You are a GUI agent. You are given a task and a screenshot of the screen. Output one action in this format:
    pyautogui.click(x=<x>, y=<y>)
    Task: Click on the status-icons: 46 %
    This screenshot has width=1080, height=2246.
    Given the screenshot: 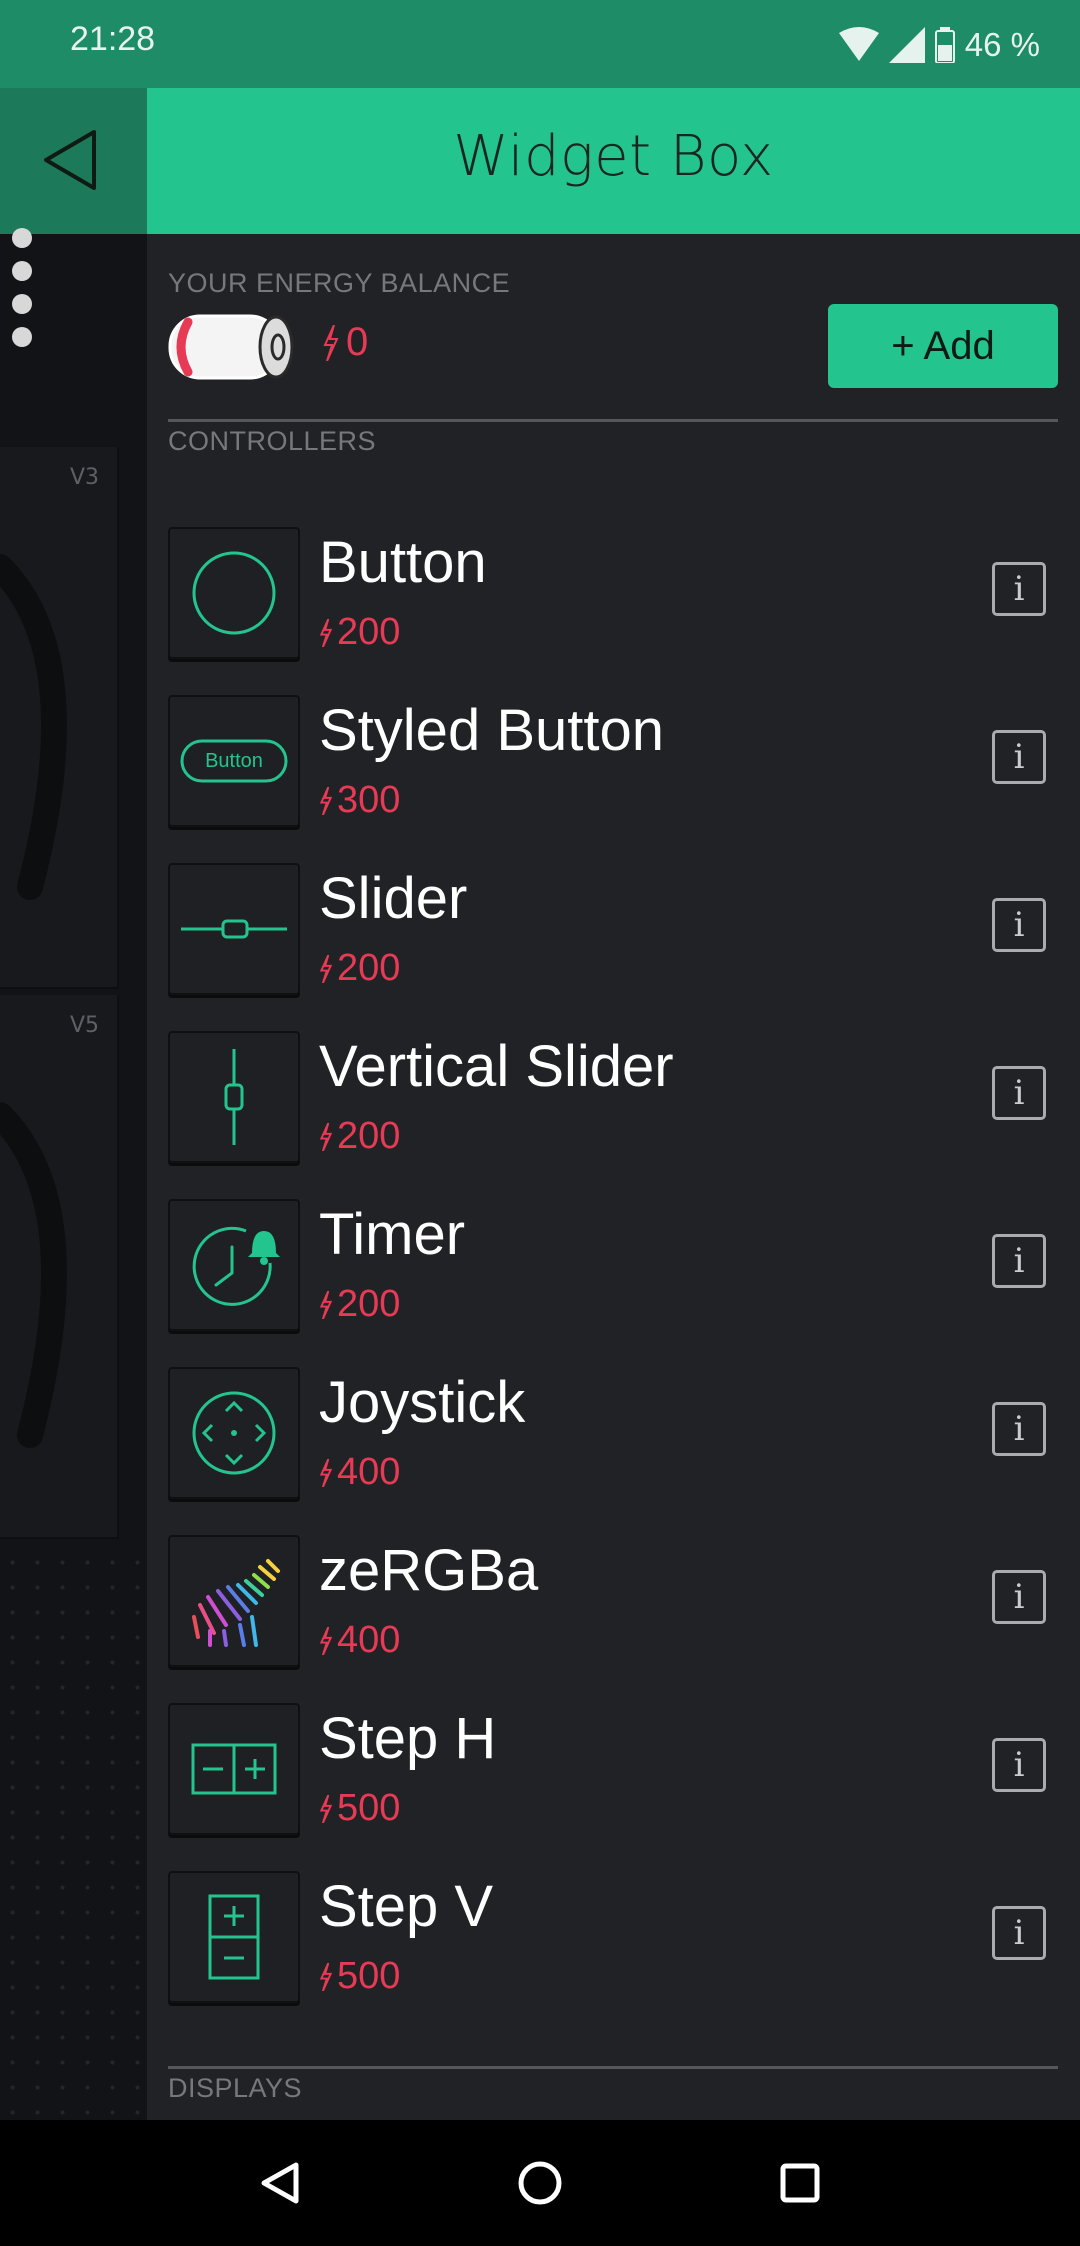 What is the action you would take?
    pyautogui.click(x=939, y=45)
    